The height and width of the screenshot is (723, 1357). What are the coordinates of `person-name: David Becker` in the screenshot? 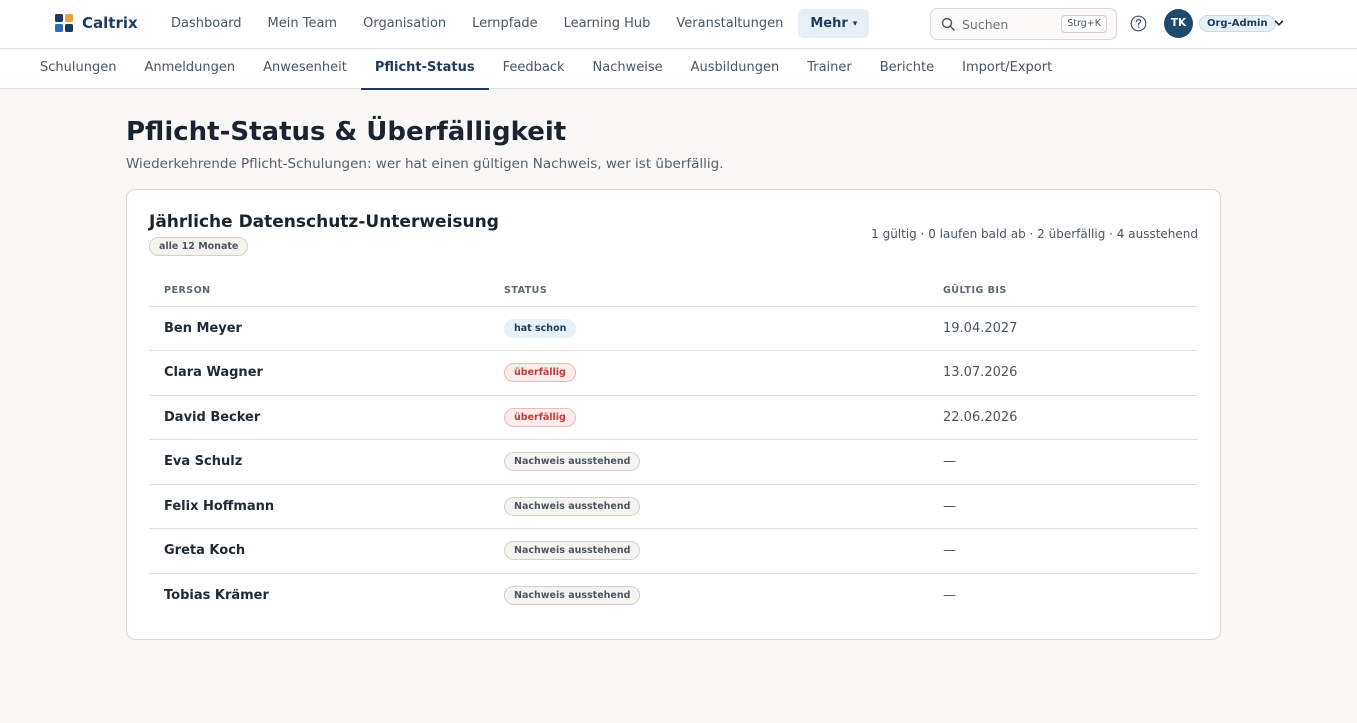 It's located at (319, 417).